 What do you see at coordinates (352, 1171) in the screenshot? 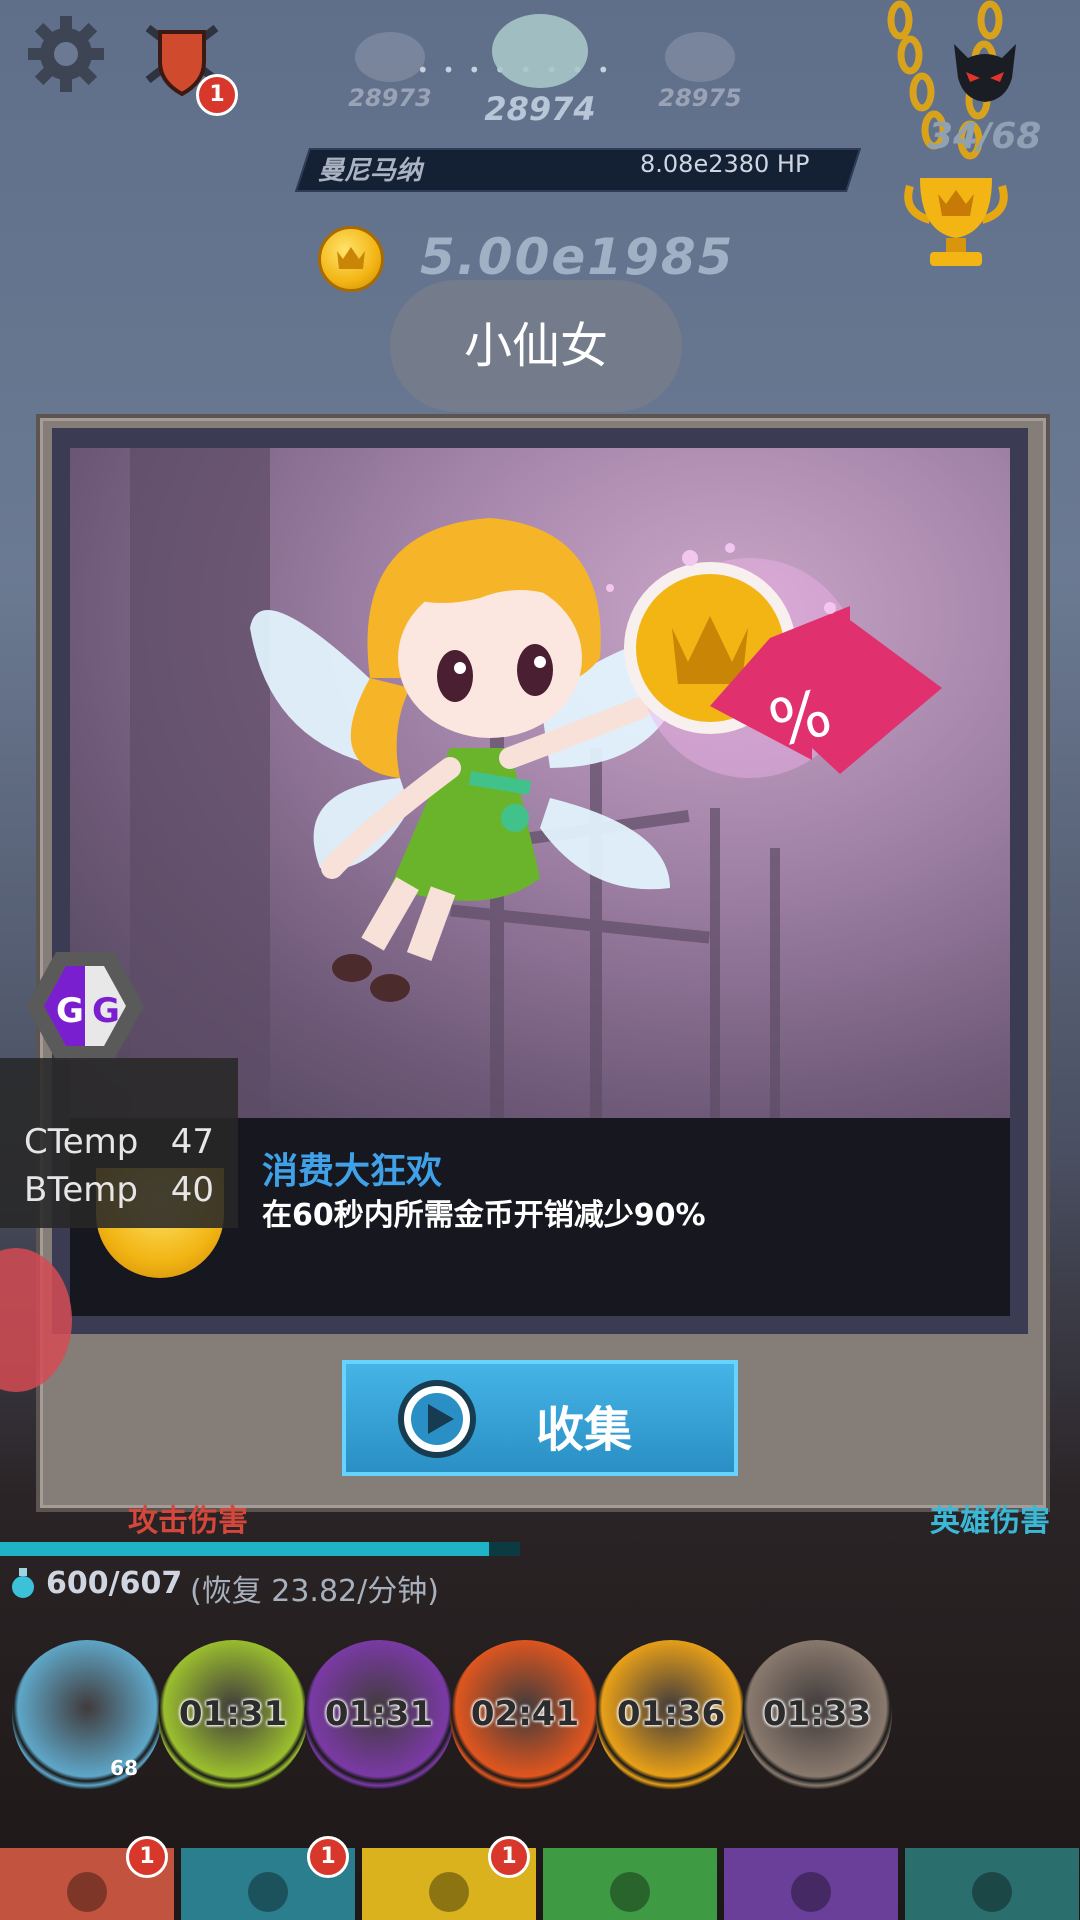
I see `bonus-title: 消费大狂欢` at bounding box center [352, 1171].